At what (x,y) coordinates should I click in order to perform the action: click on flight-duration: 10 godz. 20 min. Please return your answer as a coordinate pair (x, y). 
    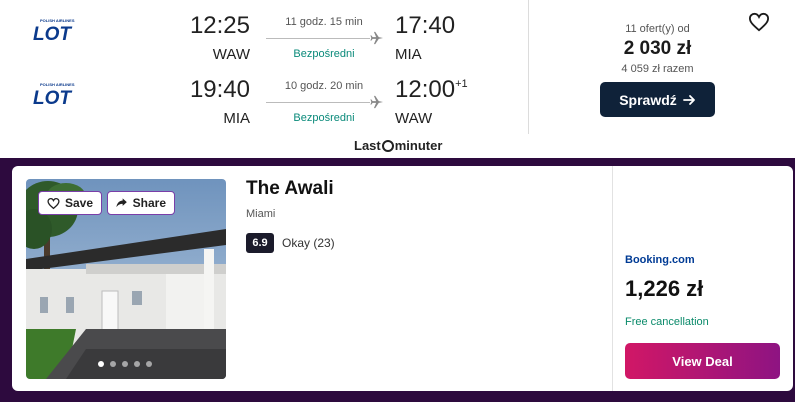
    Looking at the image, I should click on (324, 86).